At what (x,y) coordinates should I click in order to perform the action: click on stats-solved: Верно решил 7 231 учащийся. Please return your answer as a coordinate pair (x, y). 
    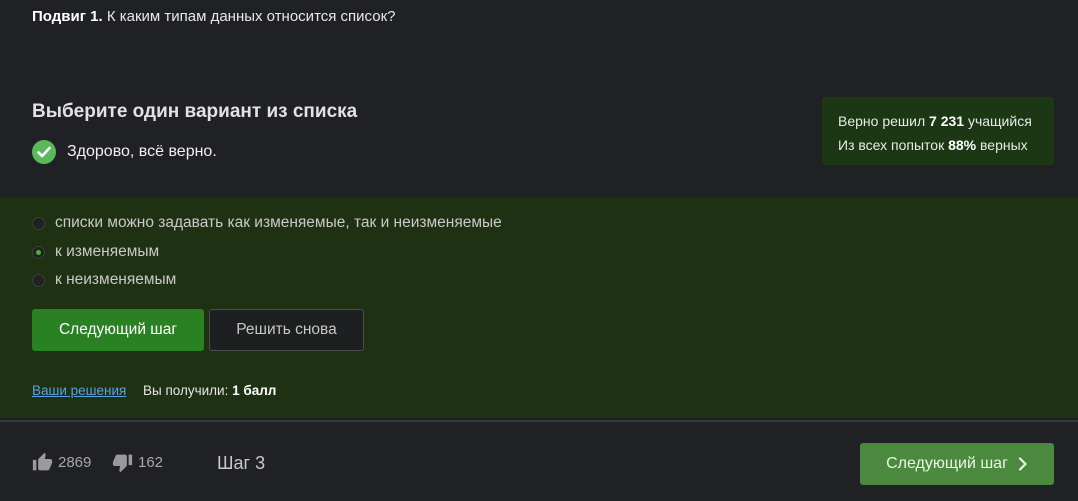
    Looking at the image, I should click on (946, 121).